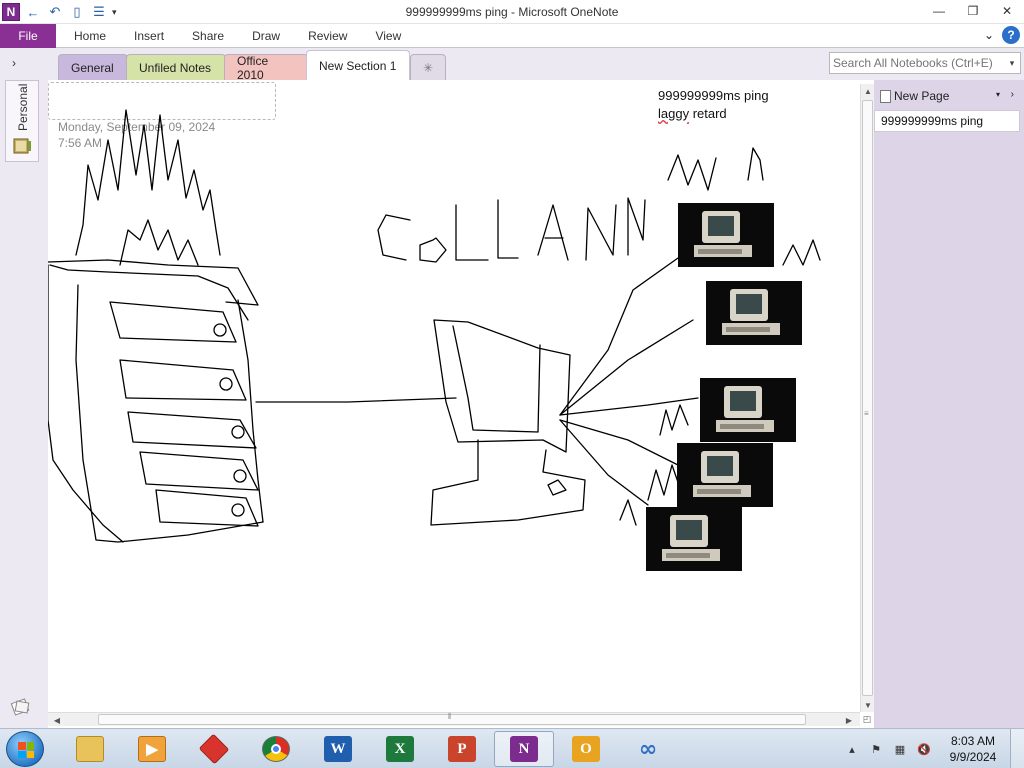 The image size is (1024, 768). I want to click on close-button: ✕, so click(1007, 11).